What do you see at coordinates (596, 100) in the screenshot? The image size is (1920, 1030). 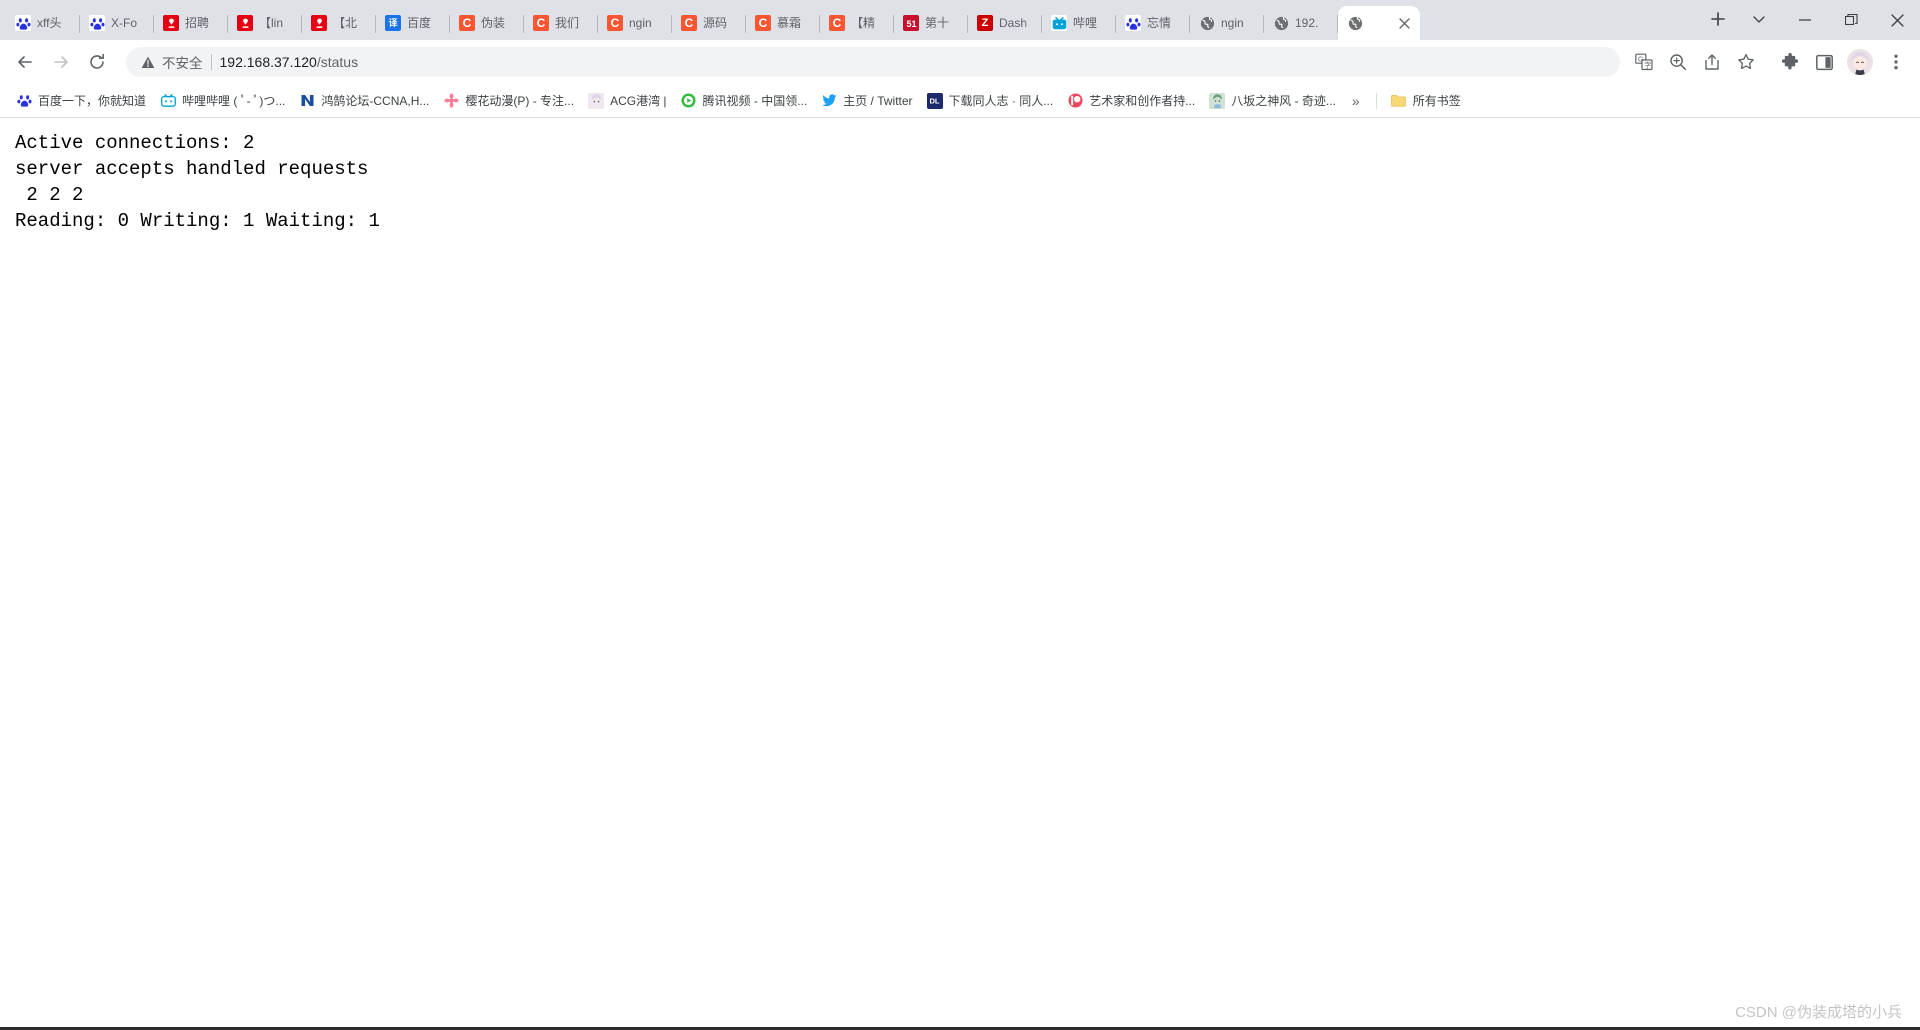 I see `bookmark-acg-icon` at bounding box center [596, 100].